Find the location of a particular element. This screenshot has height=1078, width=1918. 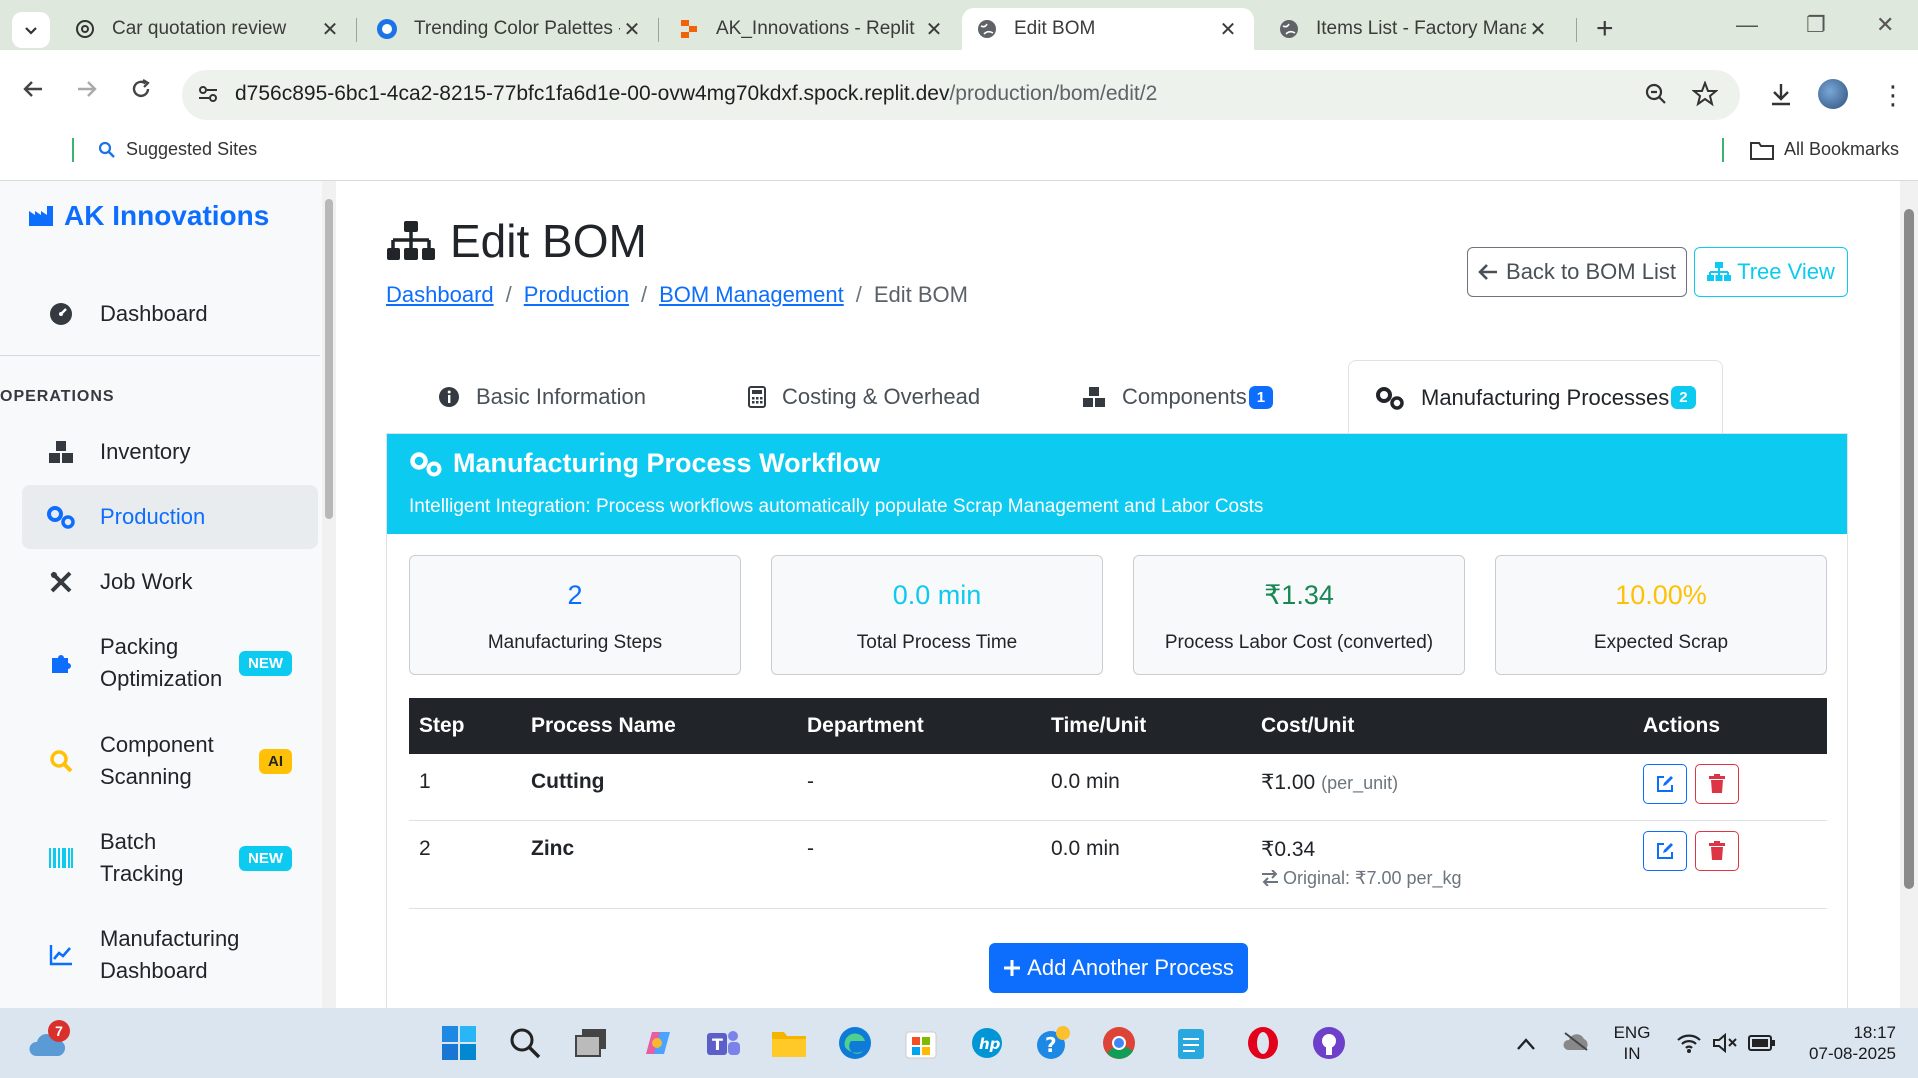

wifi-icon is located at coordinates (1689, 1045).